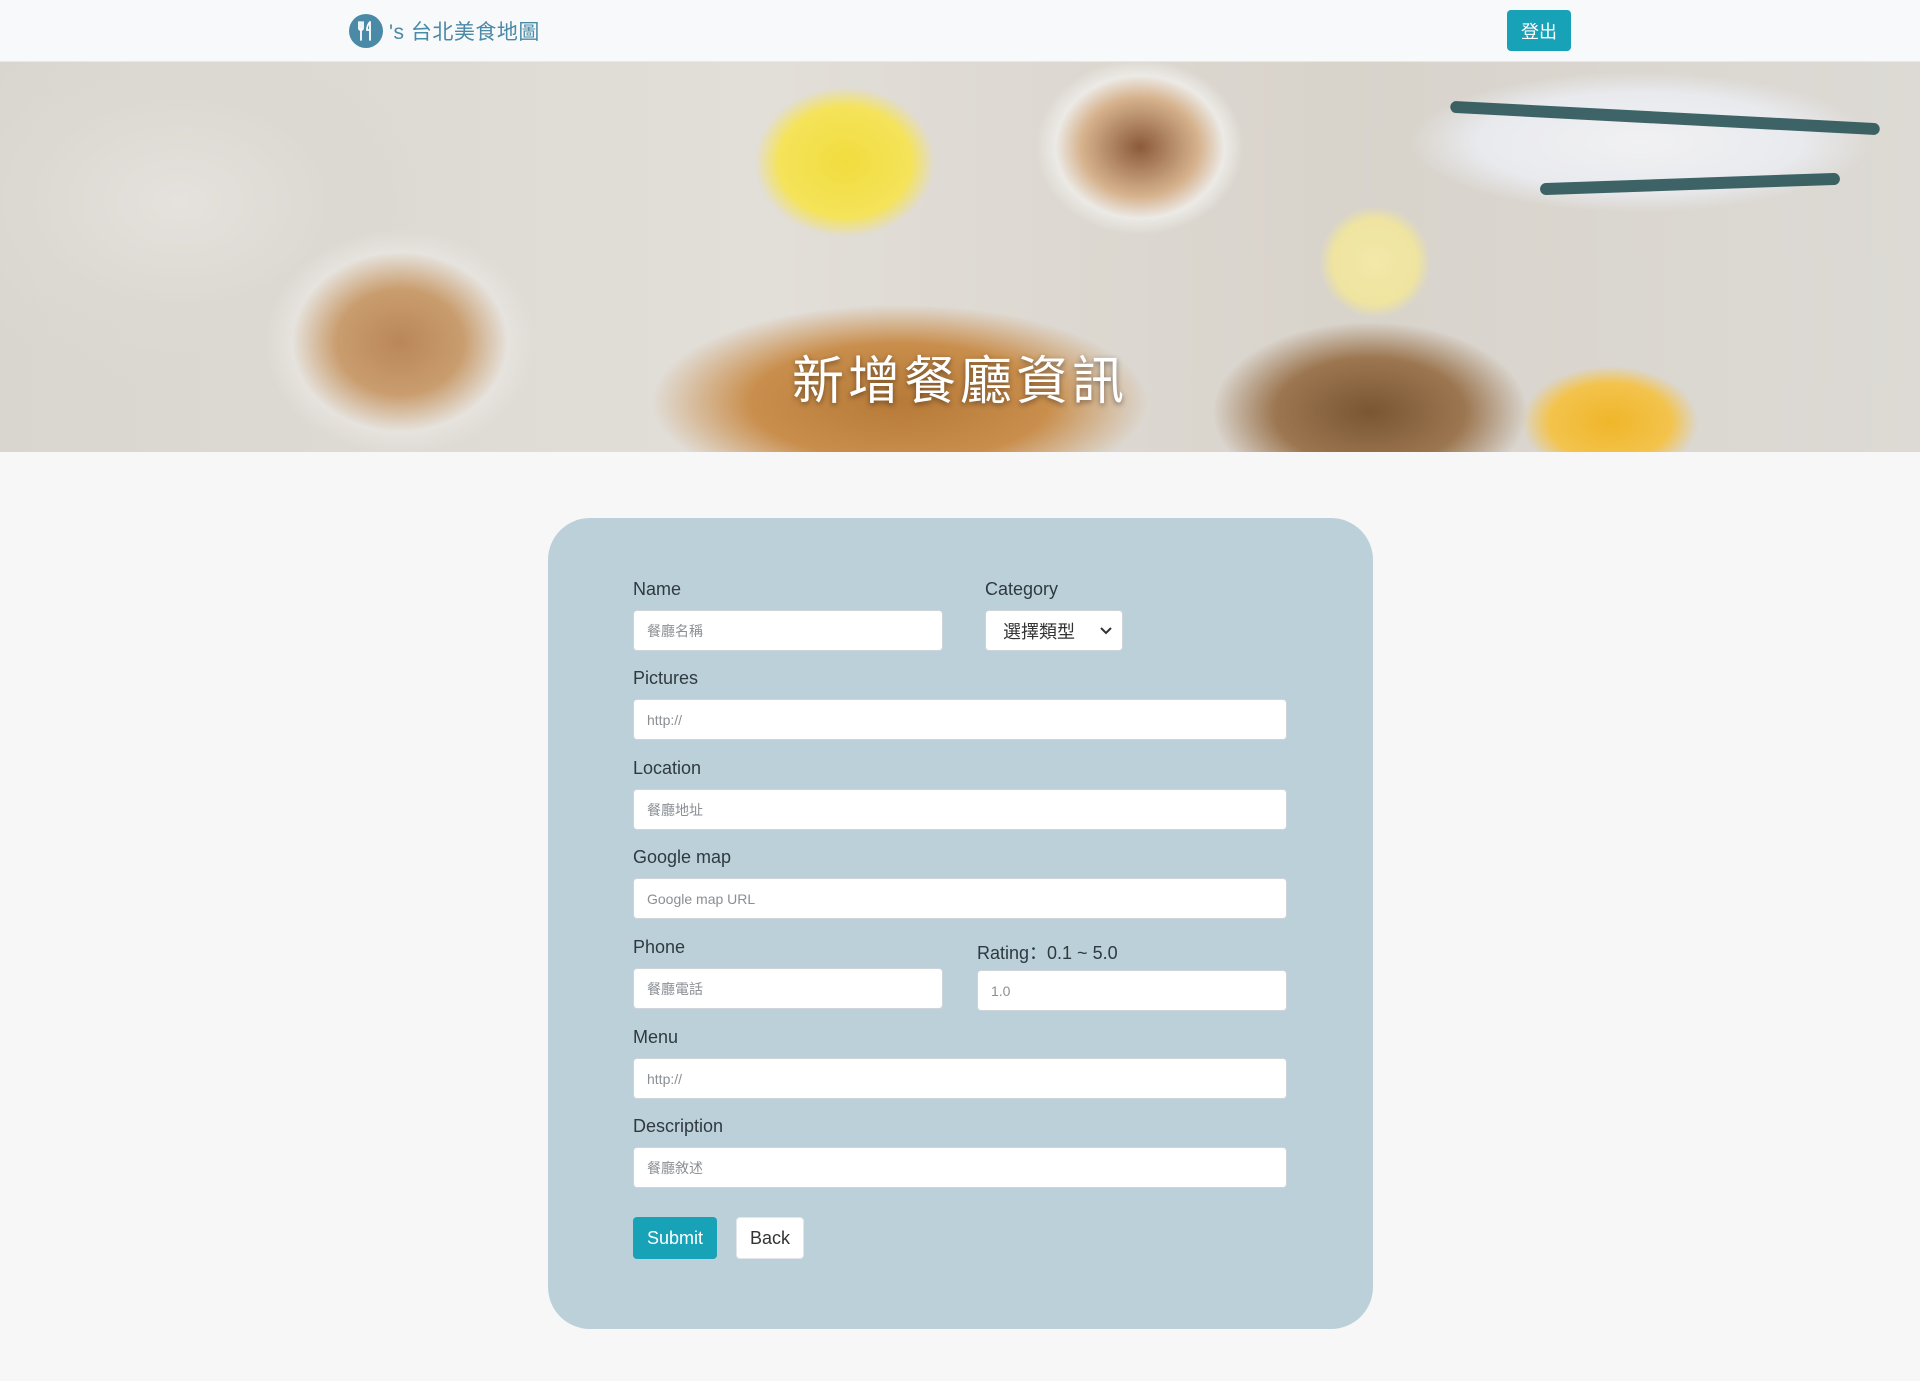 Image resolution: width=1920 pixels, height=1381 pixels. I want to click on menu-input, so click(960, 1078).